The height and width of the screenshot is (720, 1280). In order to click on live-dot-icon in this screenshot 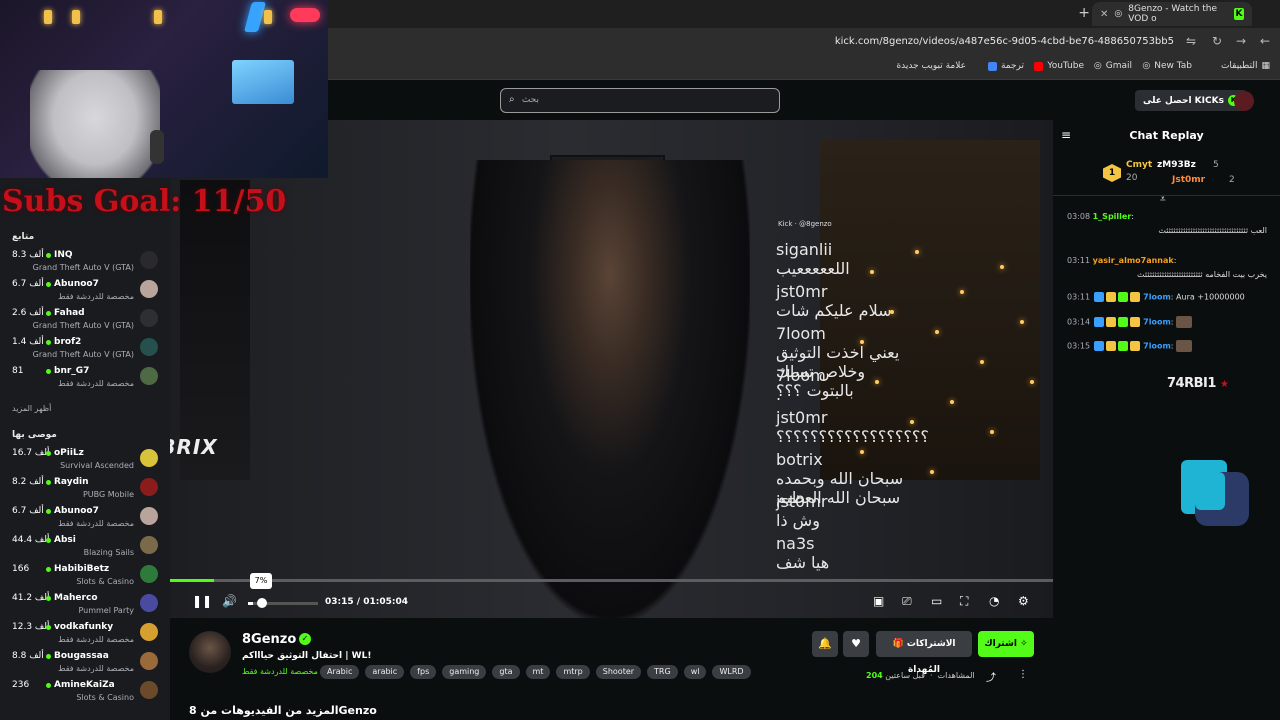, I will do `click(48, 511)`.